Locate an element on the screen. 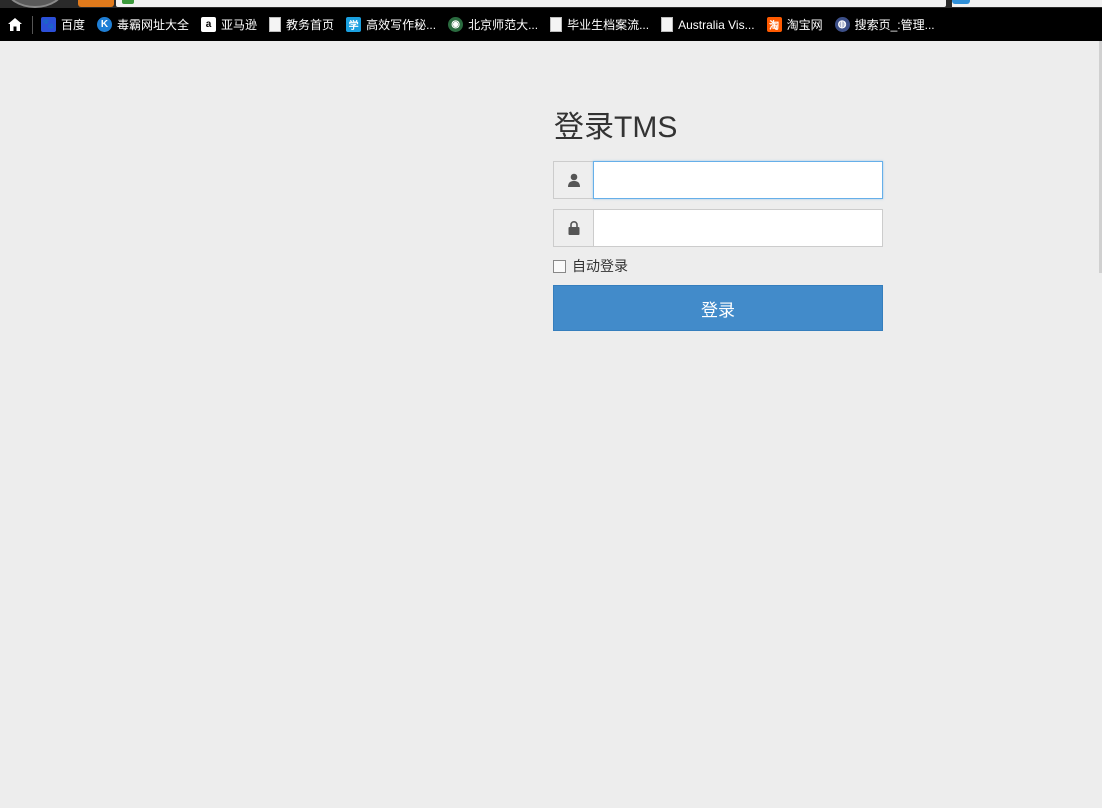 Image resolution: width=1102 pixels, height=808 pixels. bookmark-label: 百度 is located at coordinates (73, 25).